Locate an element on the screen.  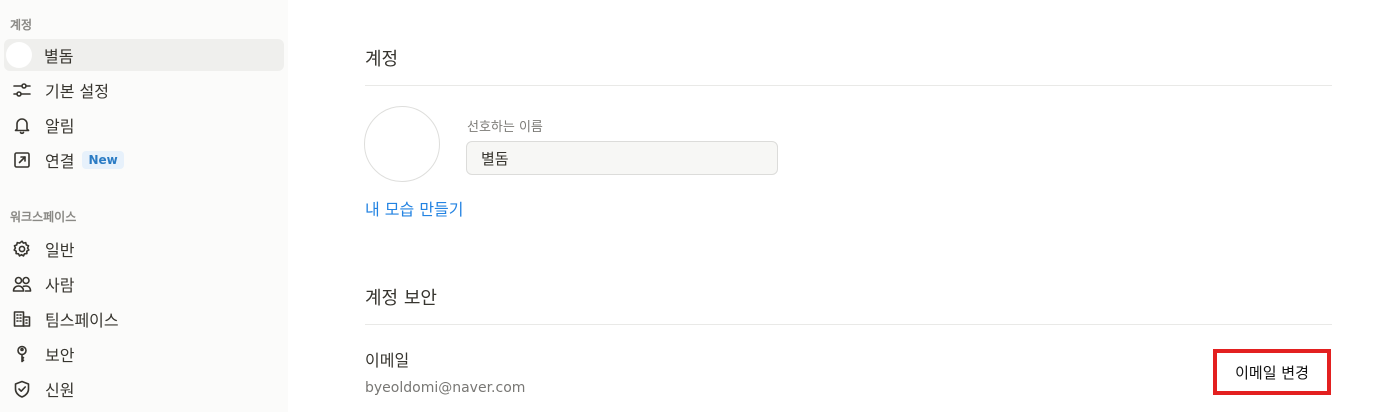
key-icon is located at coordinates (22, 354).